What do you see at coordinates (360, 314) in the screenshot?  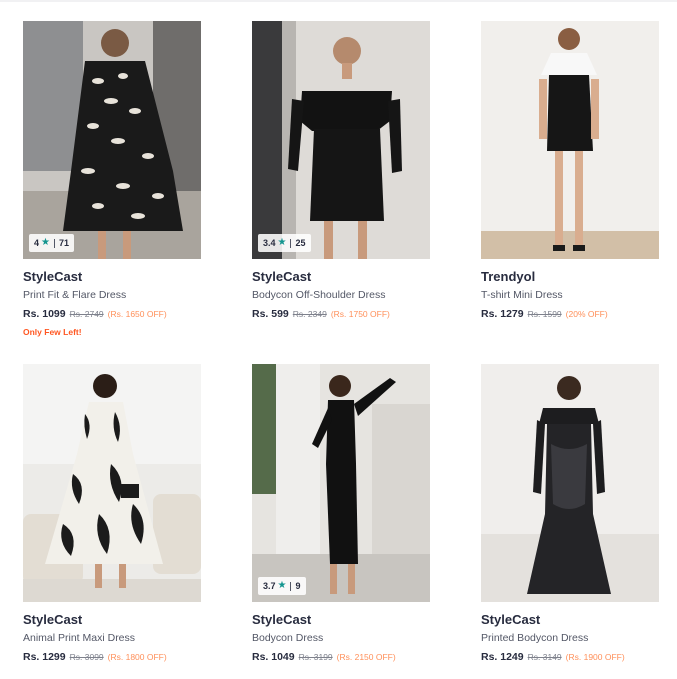 I see `product-discount: (Rs. 1750 OFF)` at bounding box center [360, 314].